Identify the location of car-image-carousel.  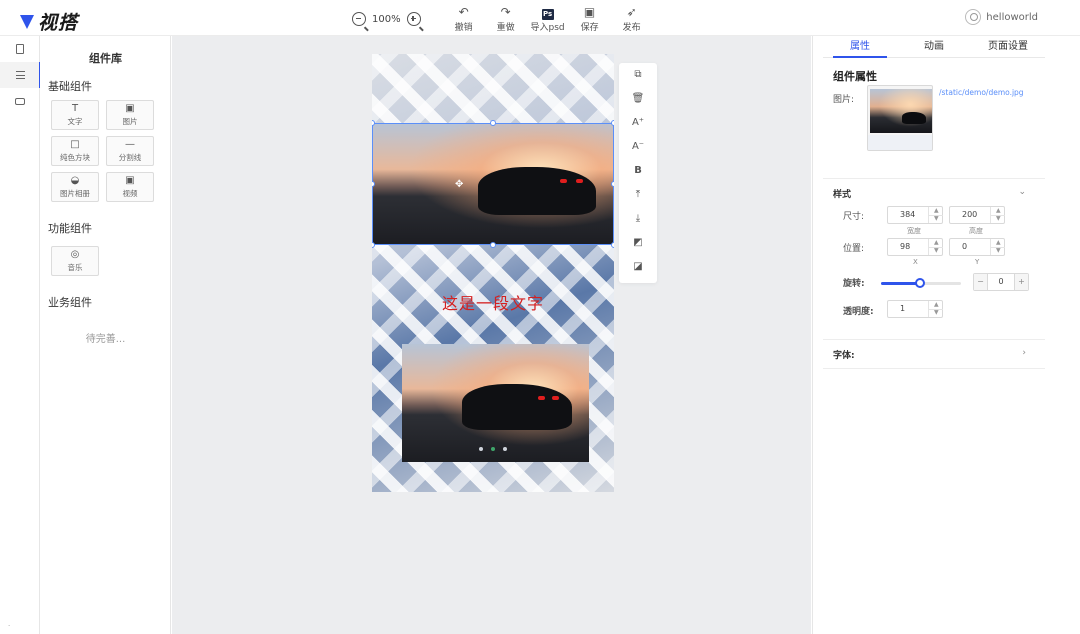
(495, 403).